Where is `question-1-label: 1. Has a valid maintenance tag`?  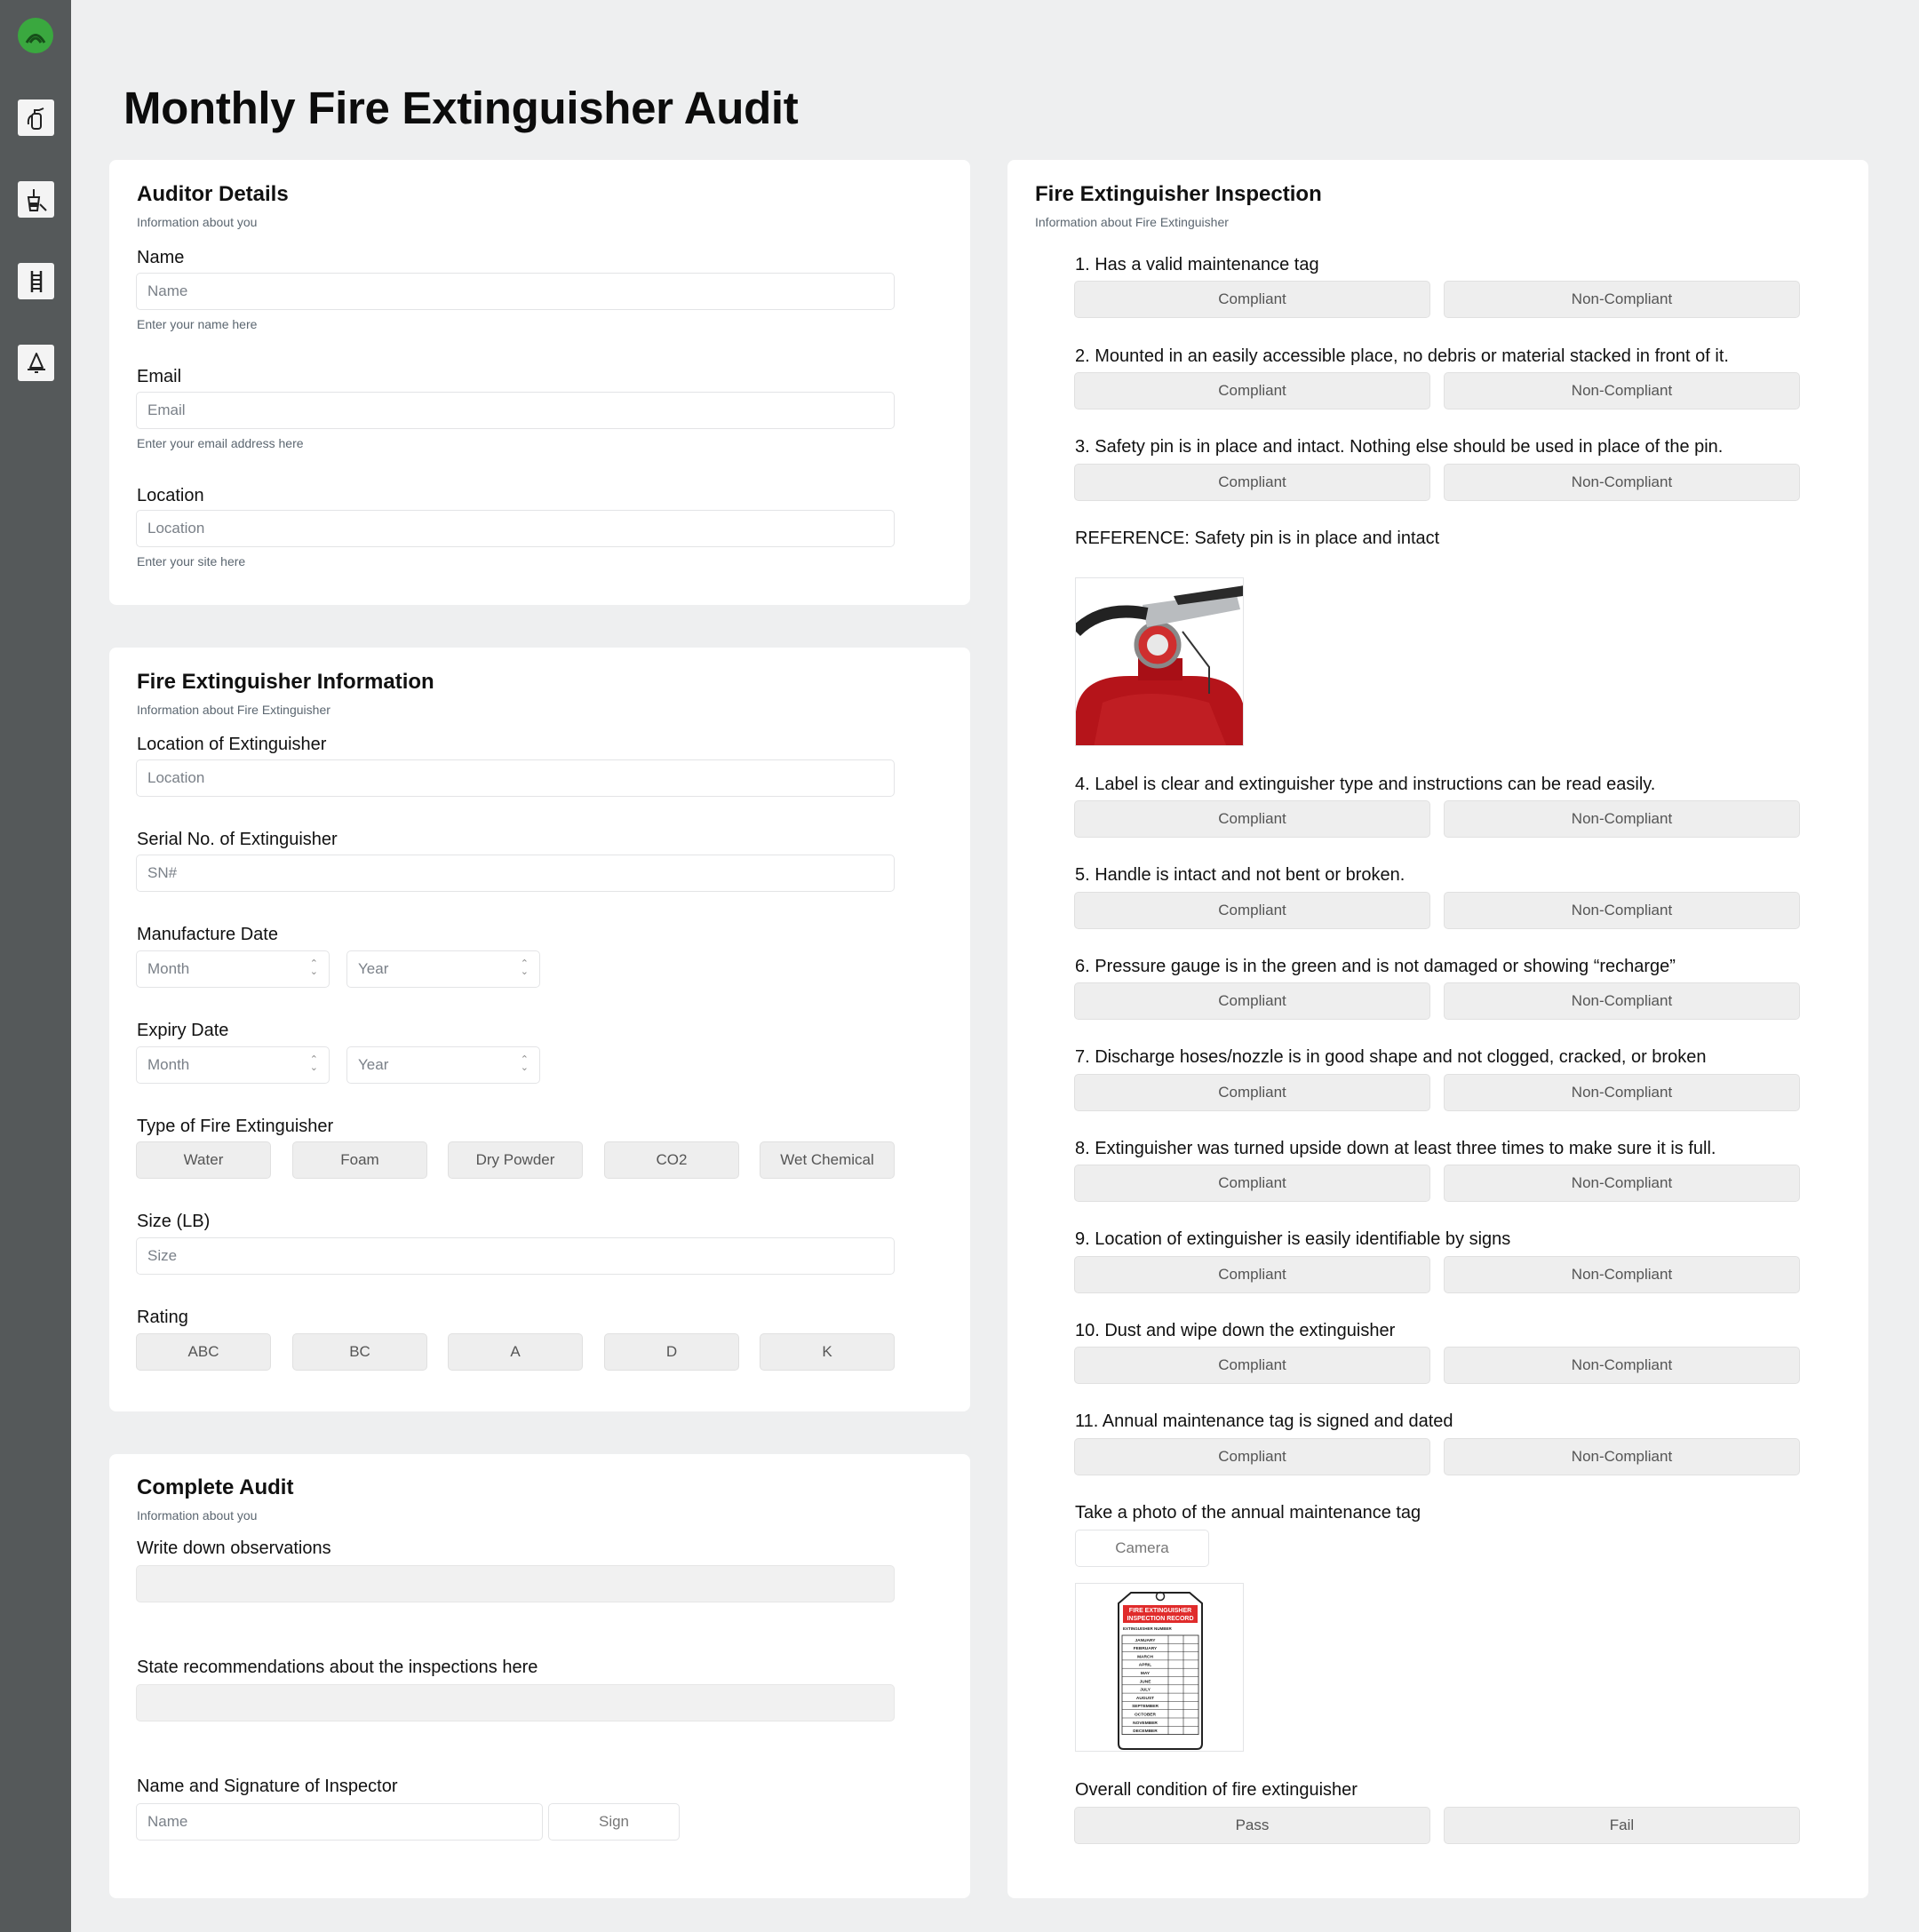
question-1-label: 1. Has a valid maintenance tag is located at coordinates (1197, 264).